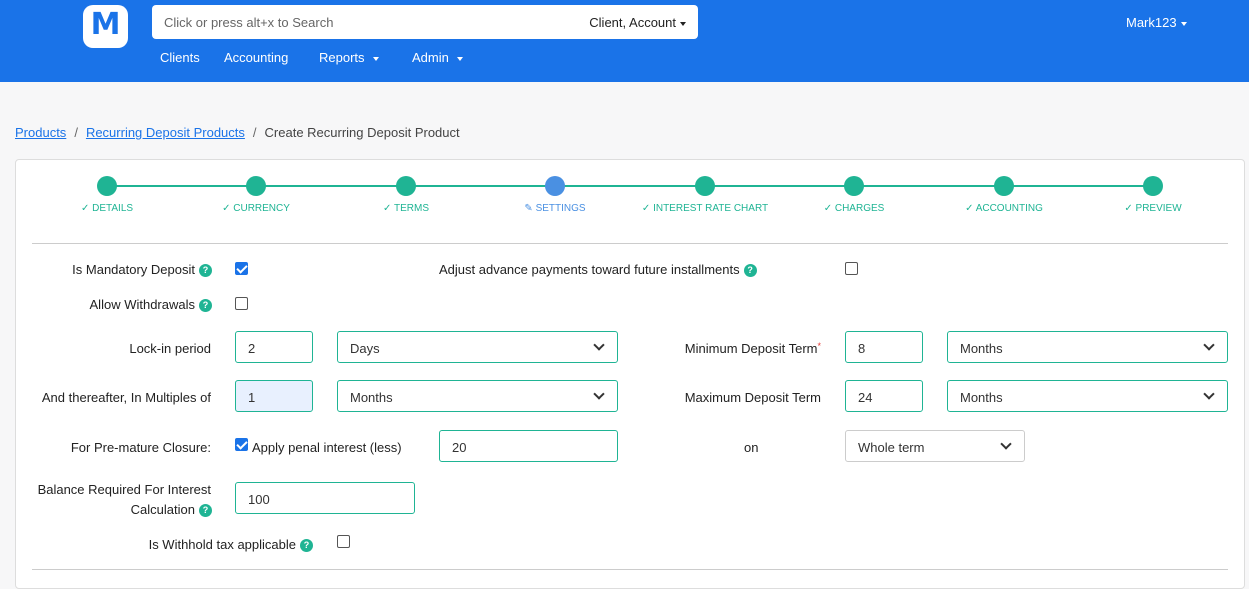 This screenshot has width=1249, height=589. Describe the element at coordinates (261, 208) in the screenshot. I see `step-label-text: CURRENCY` at that location.